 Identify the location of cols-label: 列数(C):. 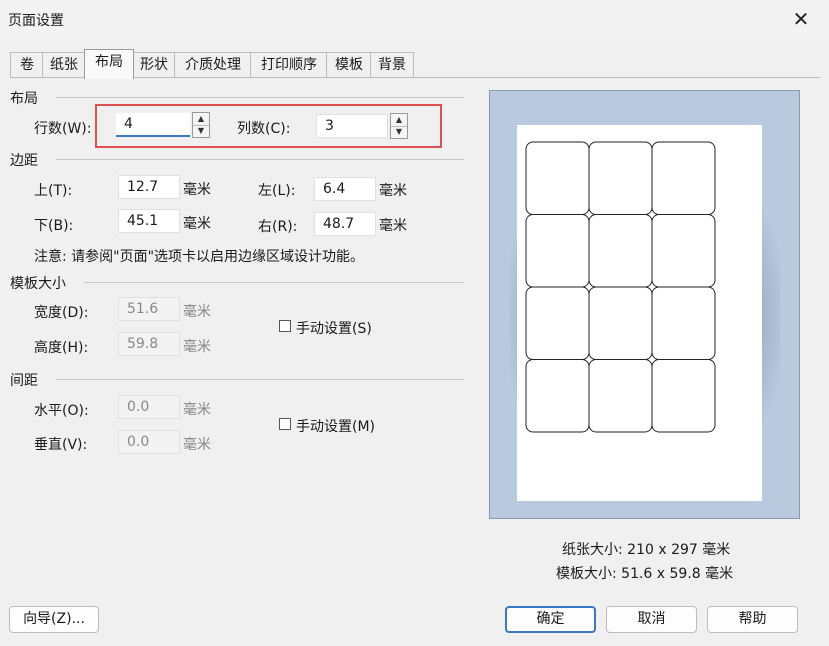
(264, 129).